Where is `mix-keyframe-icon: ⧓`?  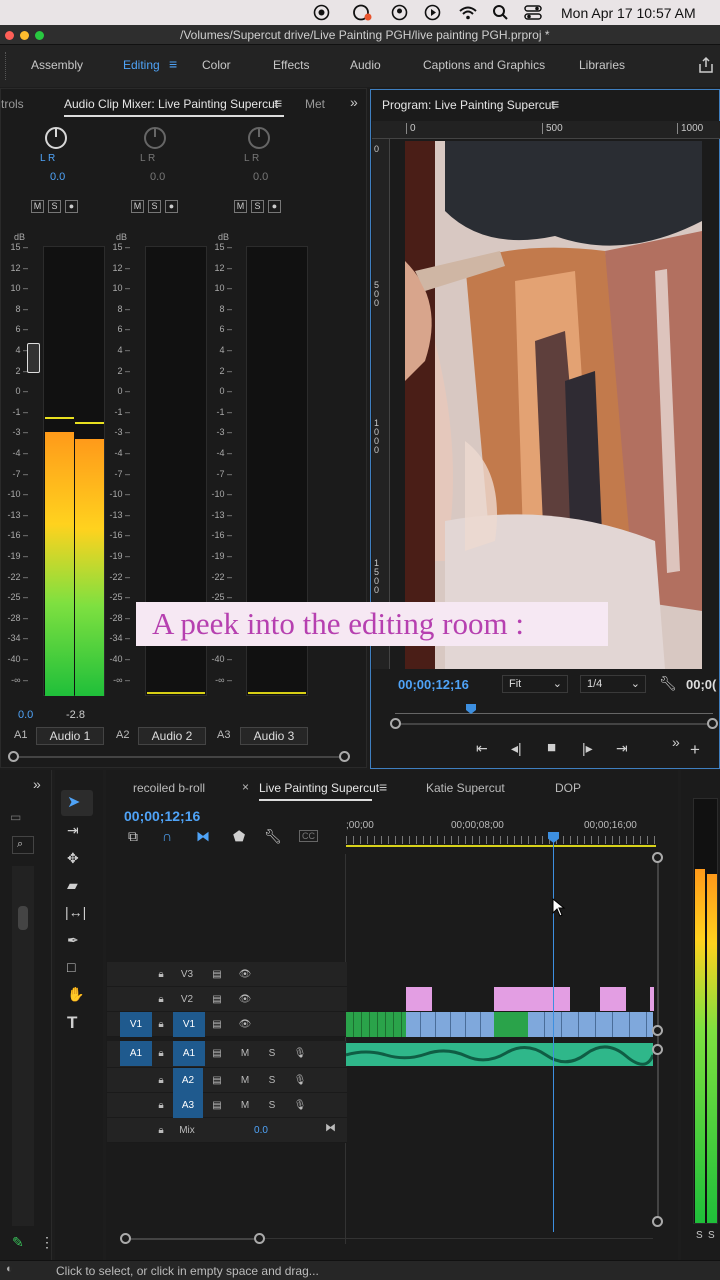
mix-keyframe-icon: ⧓ is located at coordinates (330, 1127).